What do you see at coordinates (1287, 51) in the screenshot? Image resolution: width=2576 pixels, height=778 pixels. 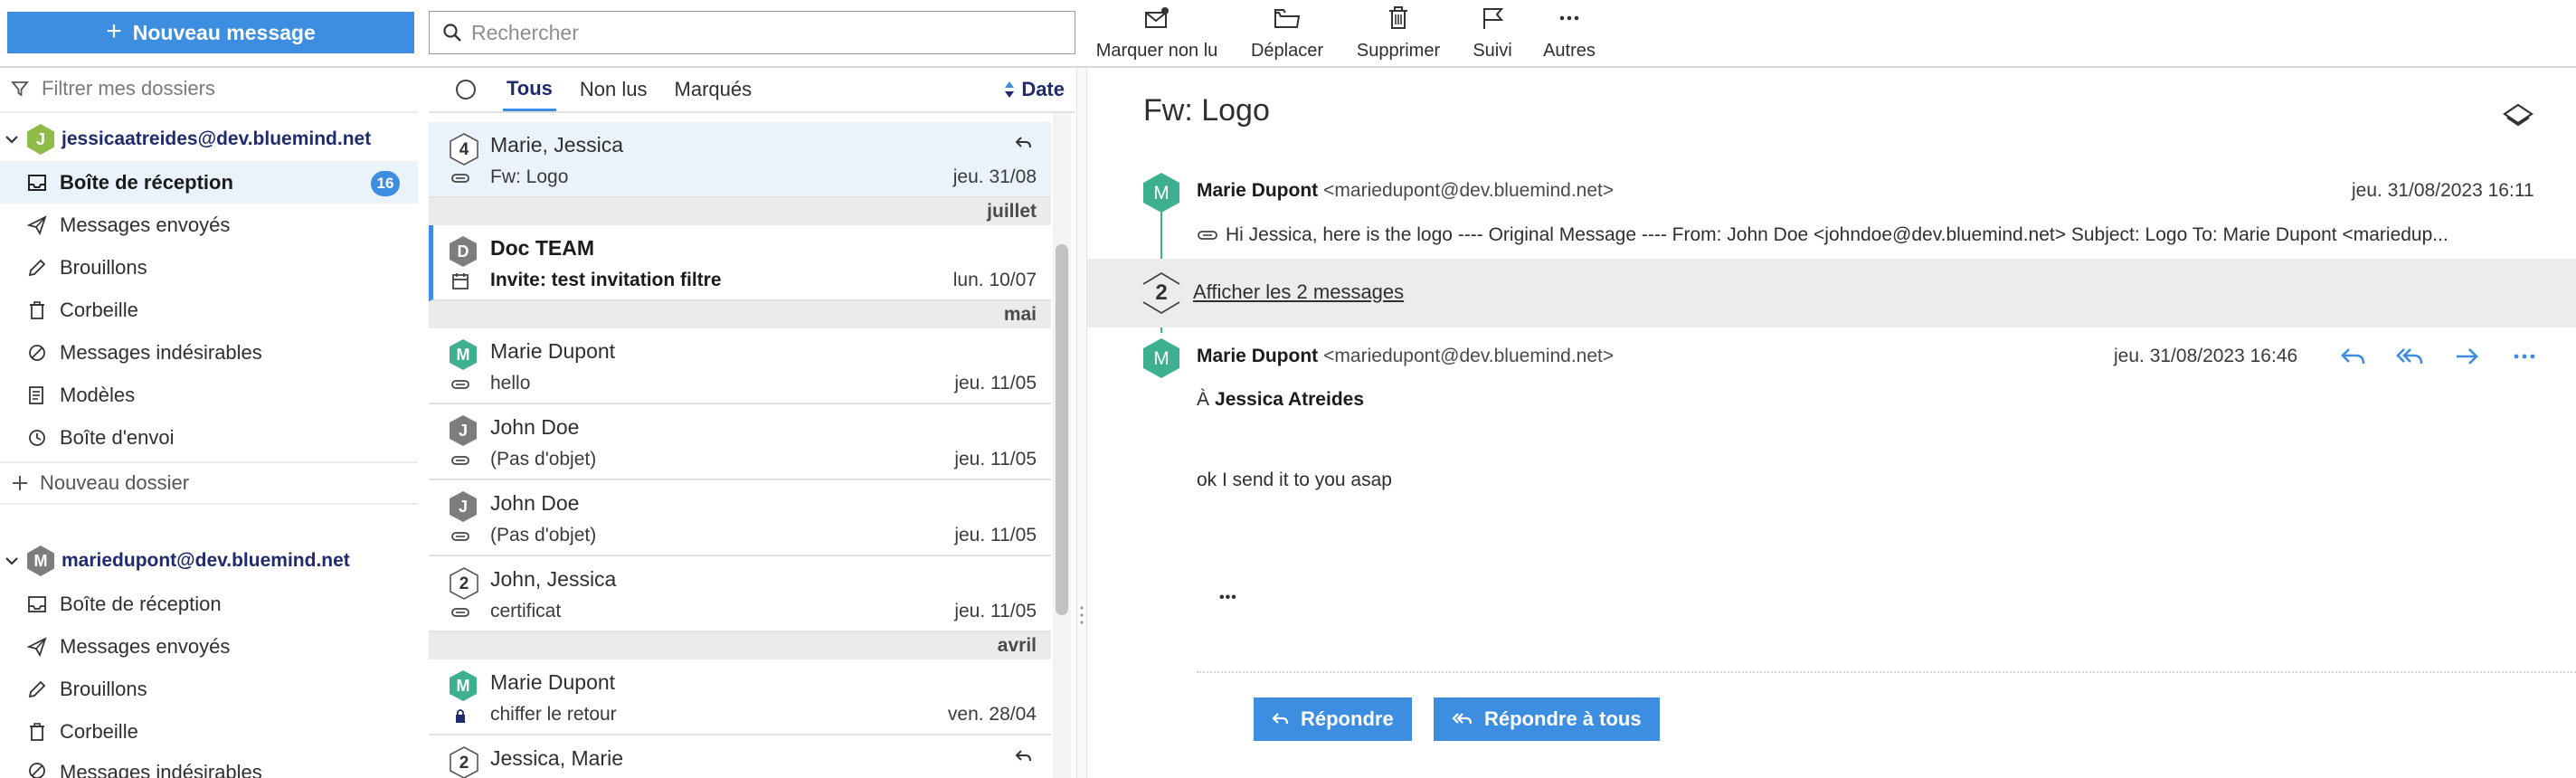 I see `move-label: Déplacer` at bounding box center [1287, 51].